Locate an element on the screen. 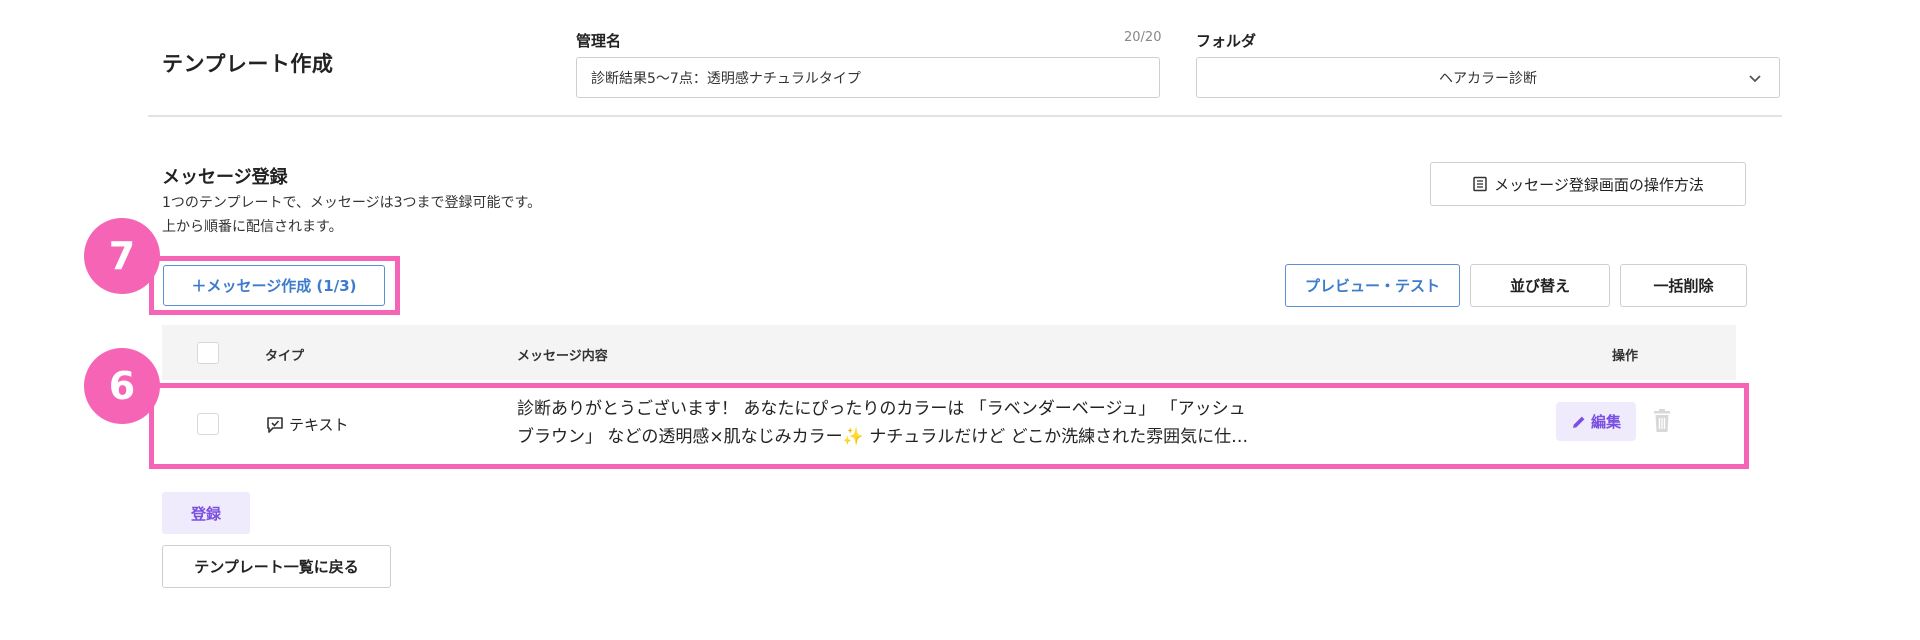 The height and width of the screenshot is (640, 1920). book-icon is located at coordinates (1480, 184).